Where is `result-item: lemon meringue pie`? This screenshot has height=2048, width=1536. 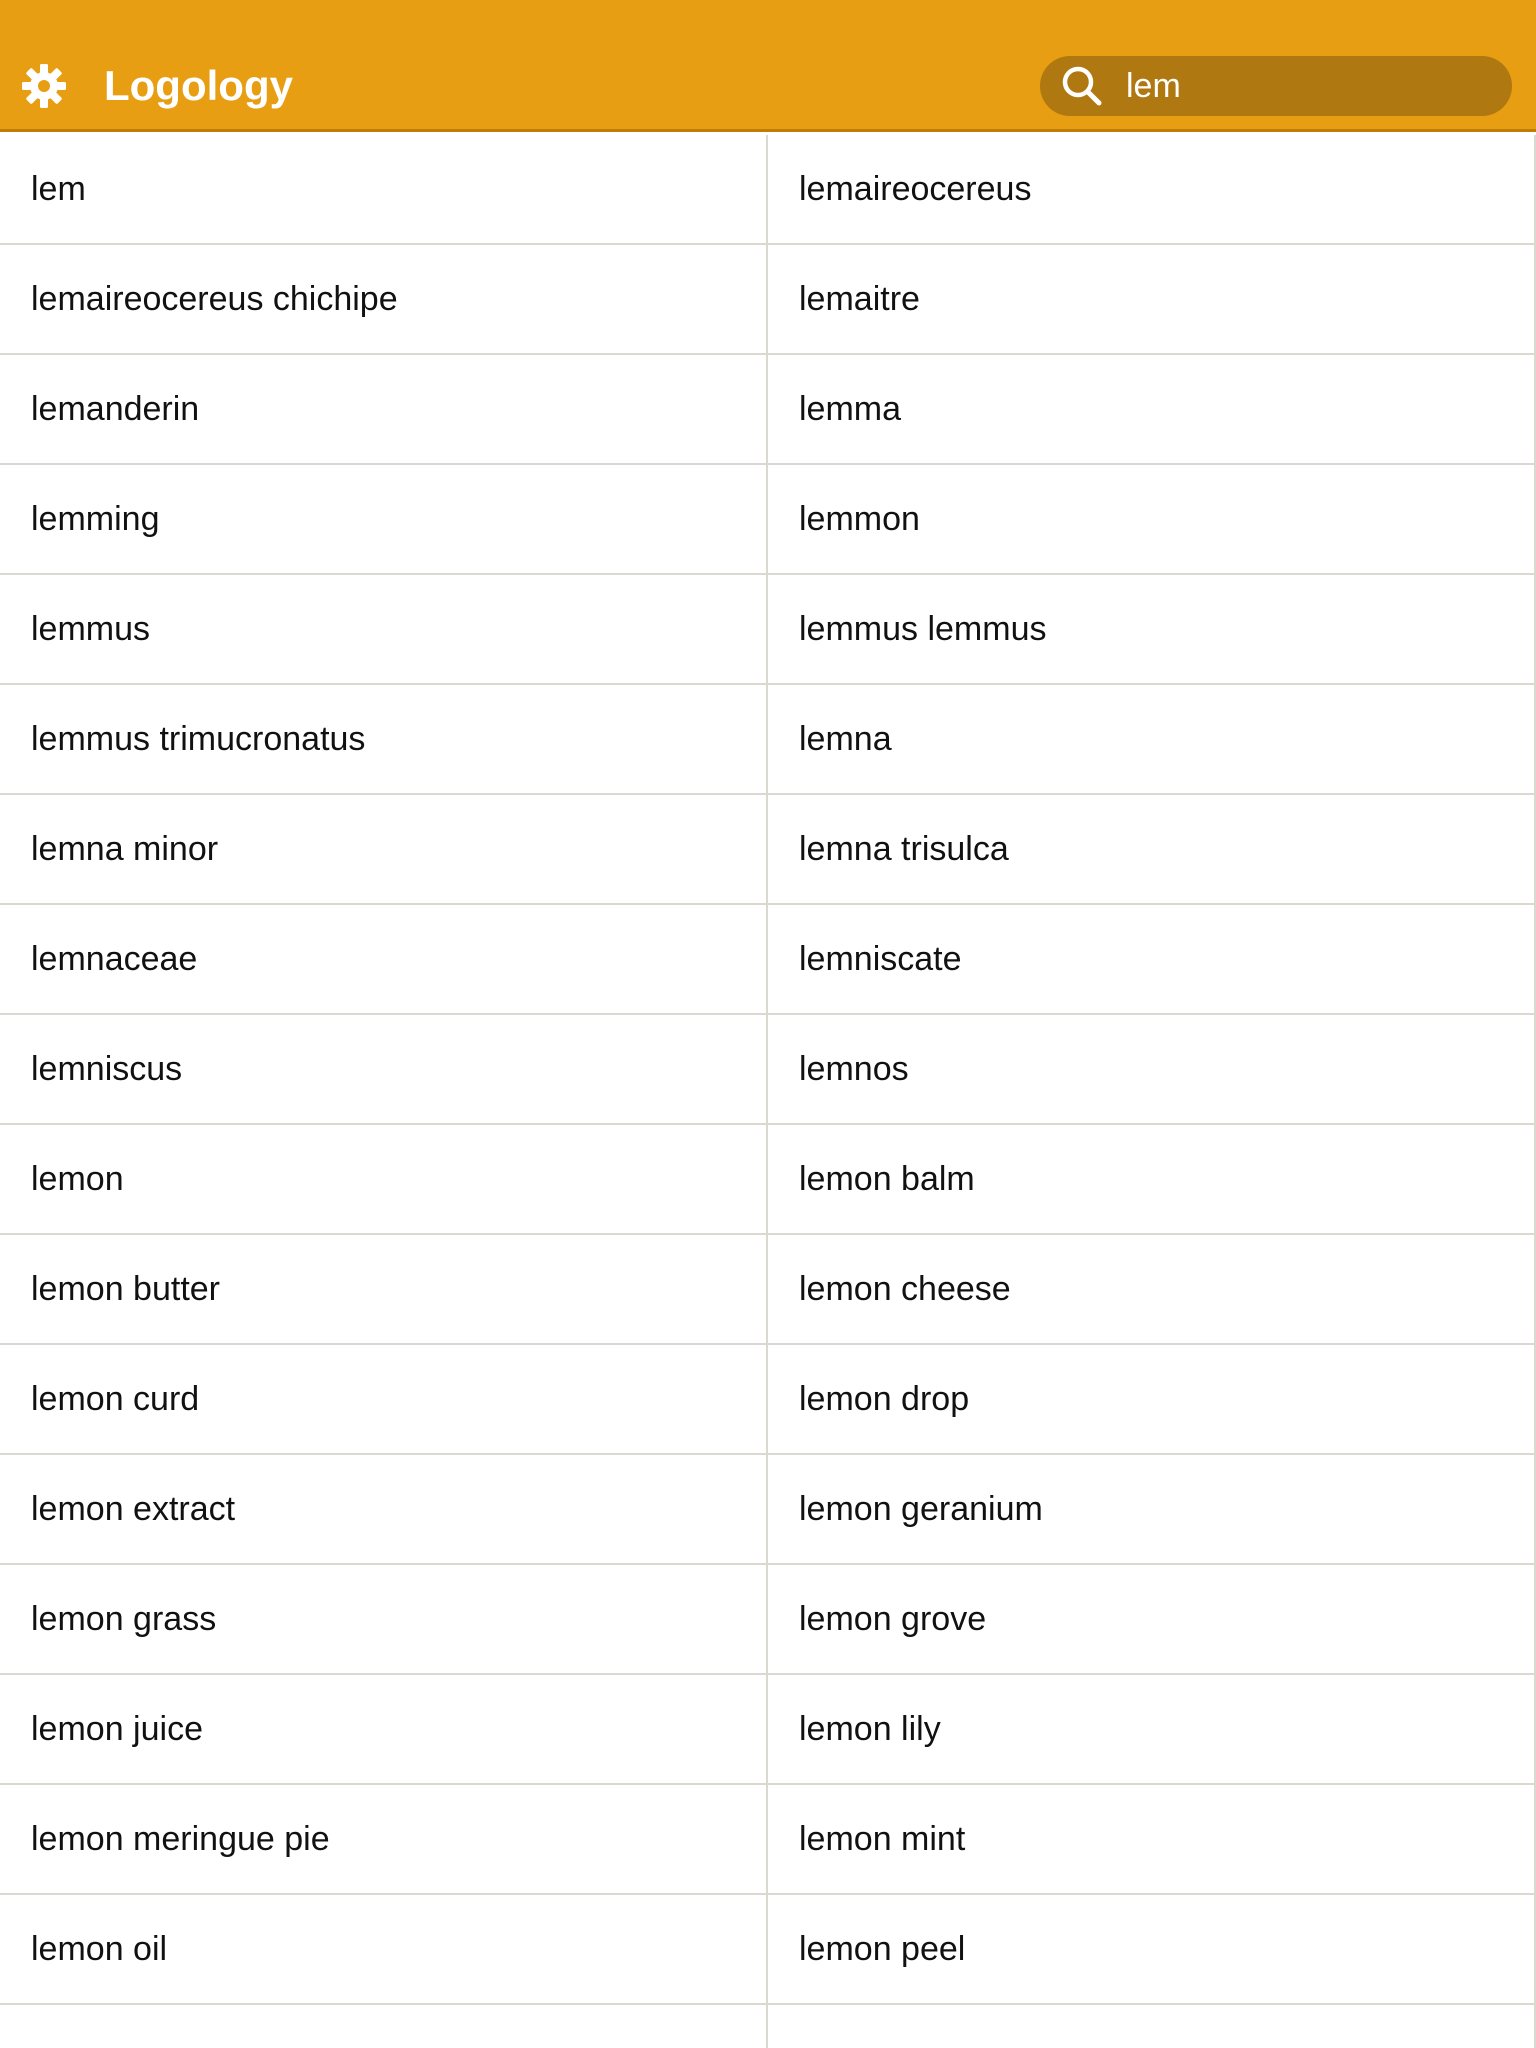
result-item: lemon meringue pie is located at coordinates (384, 1840).